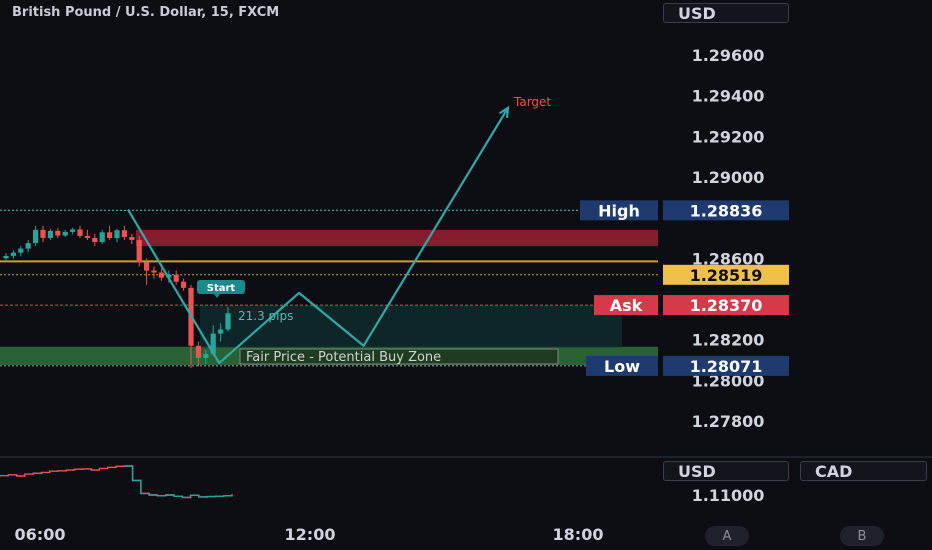  Describe the element at coordinates (178, 482) in the screenshot. I see `lower-series-teal` at that location.